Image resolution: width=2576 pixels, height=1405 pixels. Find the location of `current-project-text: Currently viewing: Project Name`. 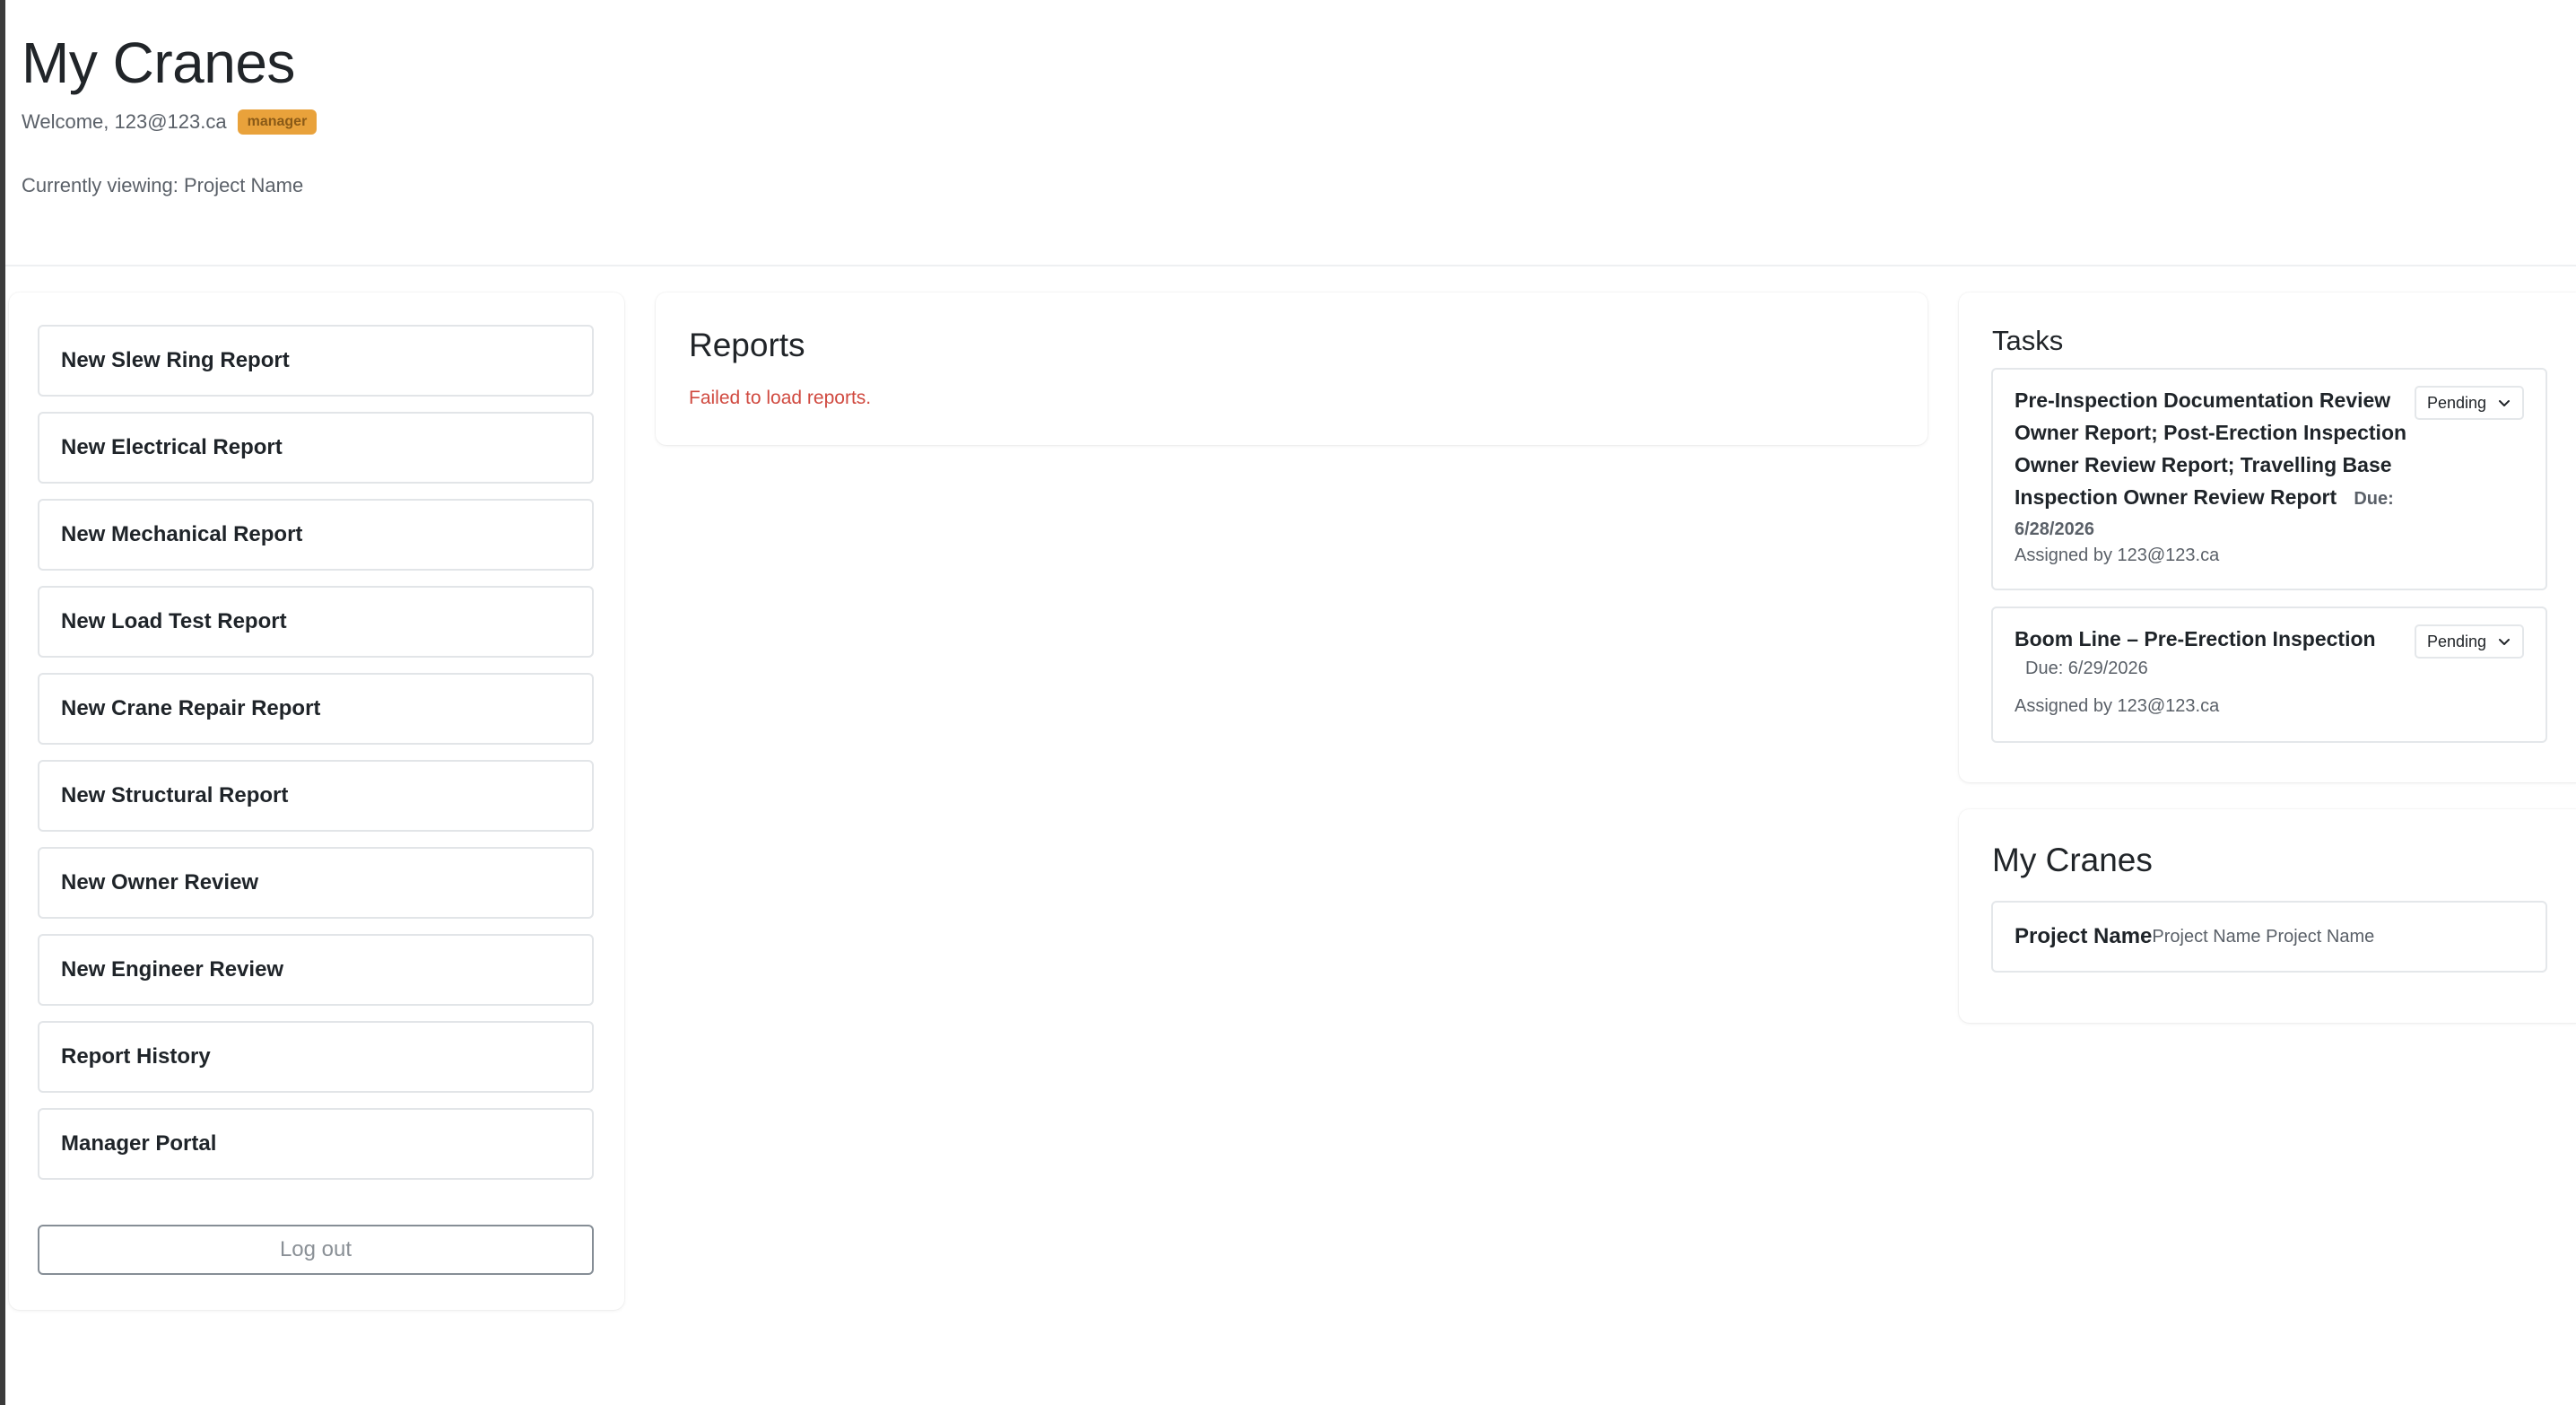

current-project-text: Currently viewing: Project Name is located at coordinates (163, 185).